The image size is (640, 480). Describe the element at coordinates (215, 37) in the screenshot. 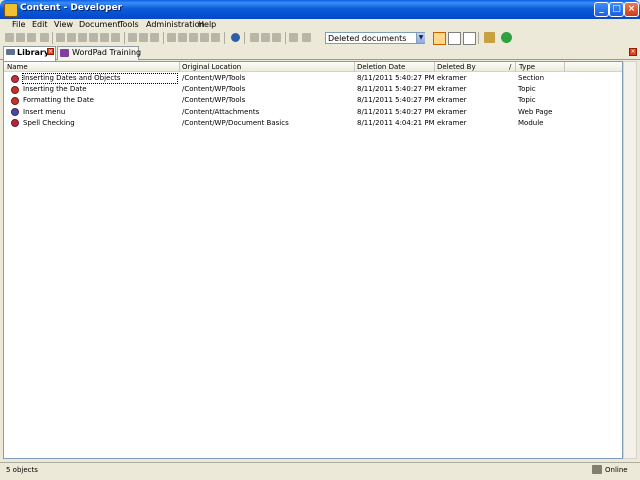

I see `link-icon` at that location.